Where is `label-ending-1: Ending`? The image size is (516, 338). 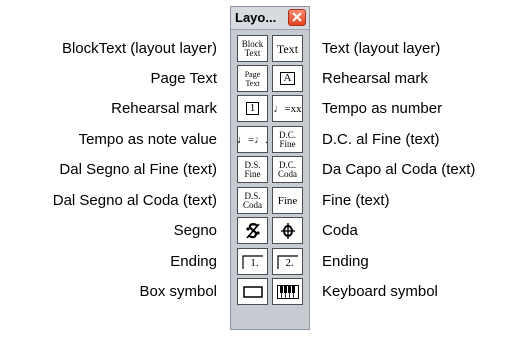
label-ending-1: Ending is located at coordinates (193, 261).